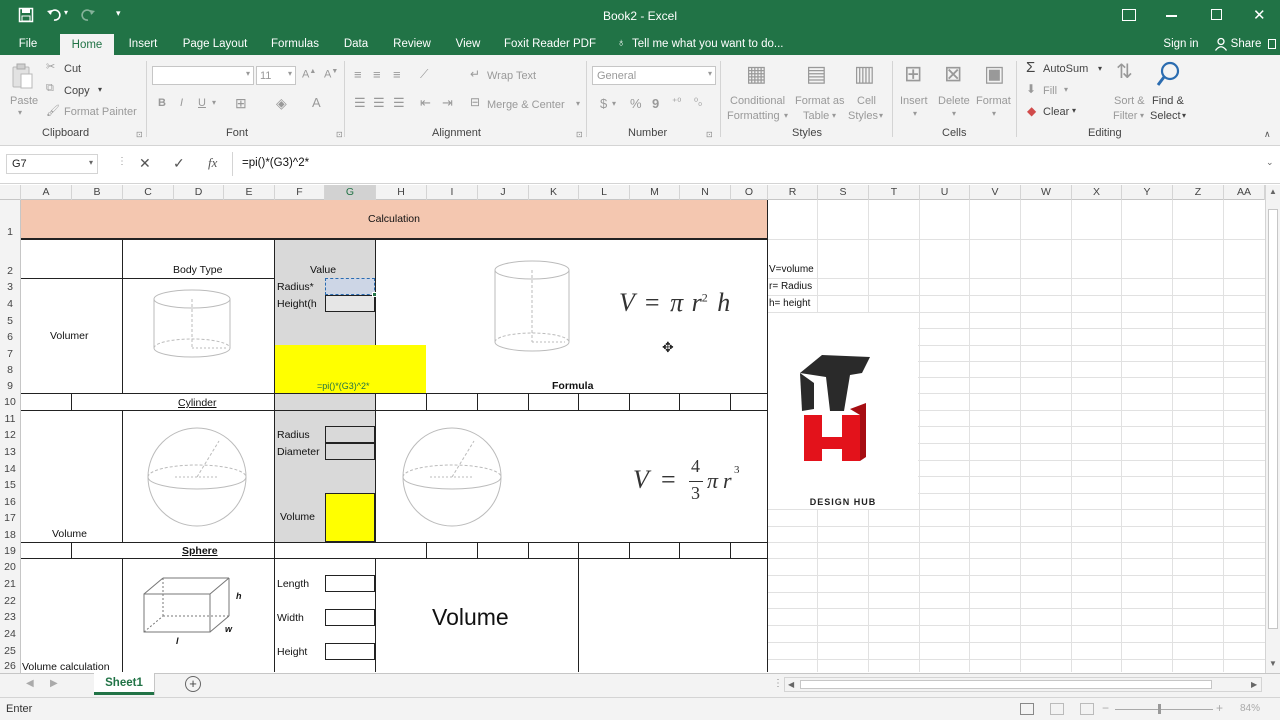 The height and width of the screenshot is (720, 1280). I want to click on column-header-z: Z, so click(1198, 192).